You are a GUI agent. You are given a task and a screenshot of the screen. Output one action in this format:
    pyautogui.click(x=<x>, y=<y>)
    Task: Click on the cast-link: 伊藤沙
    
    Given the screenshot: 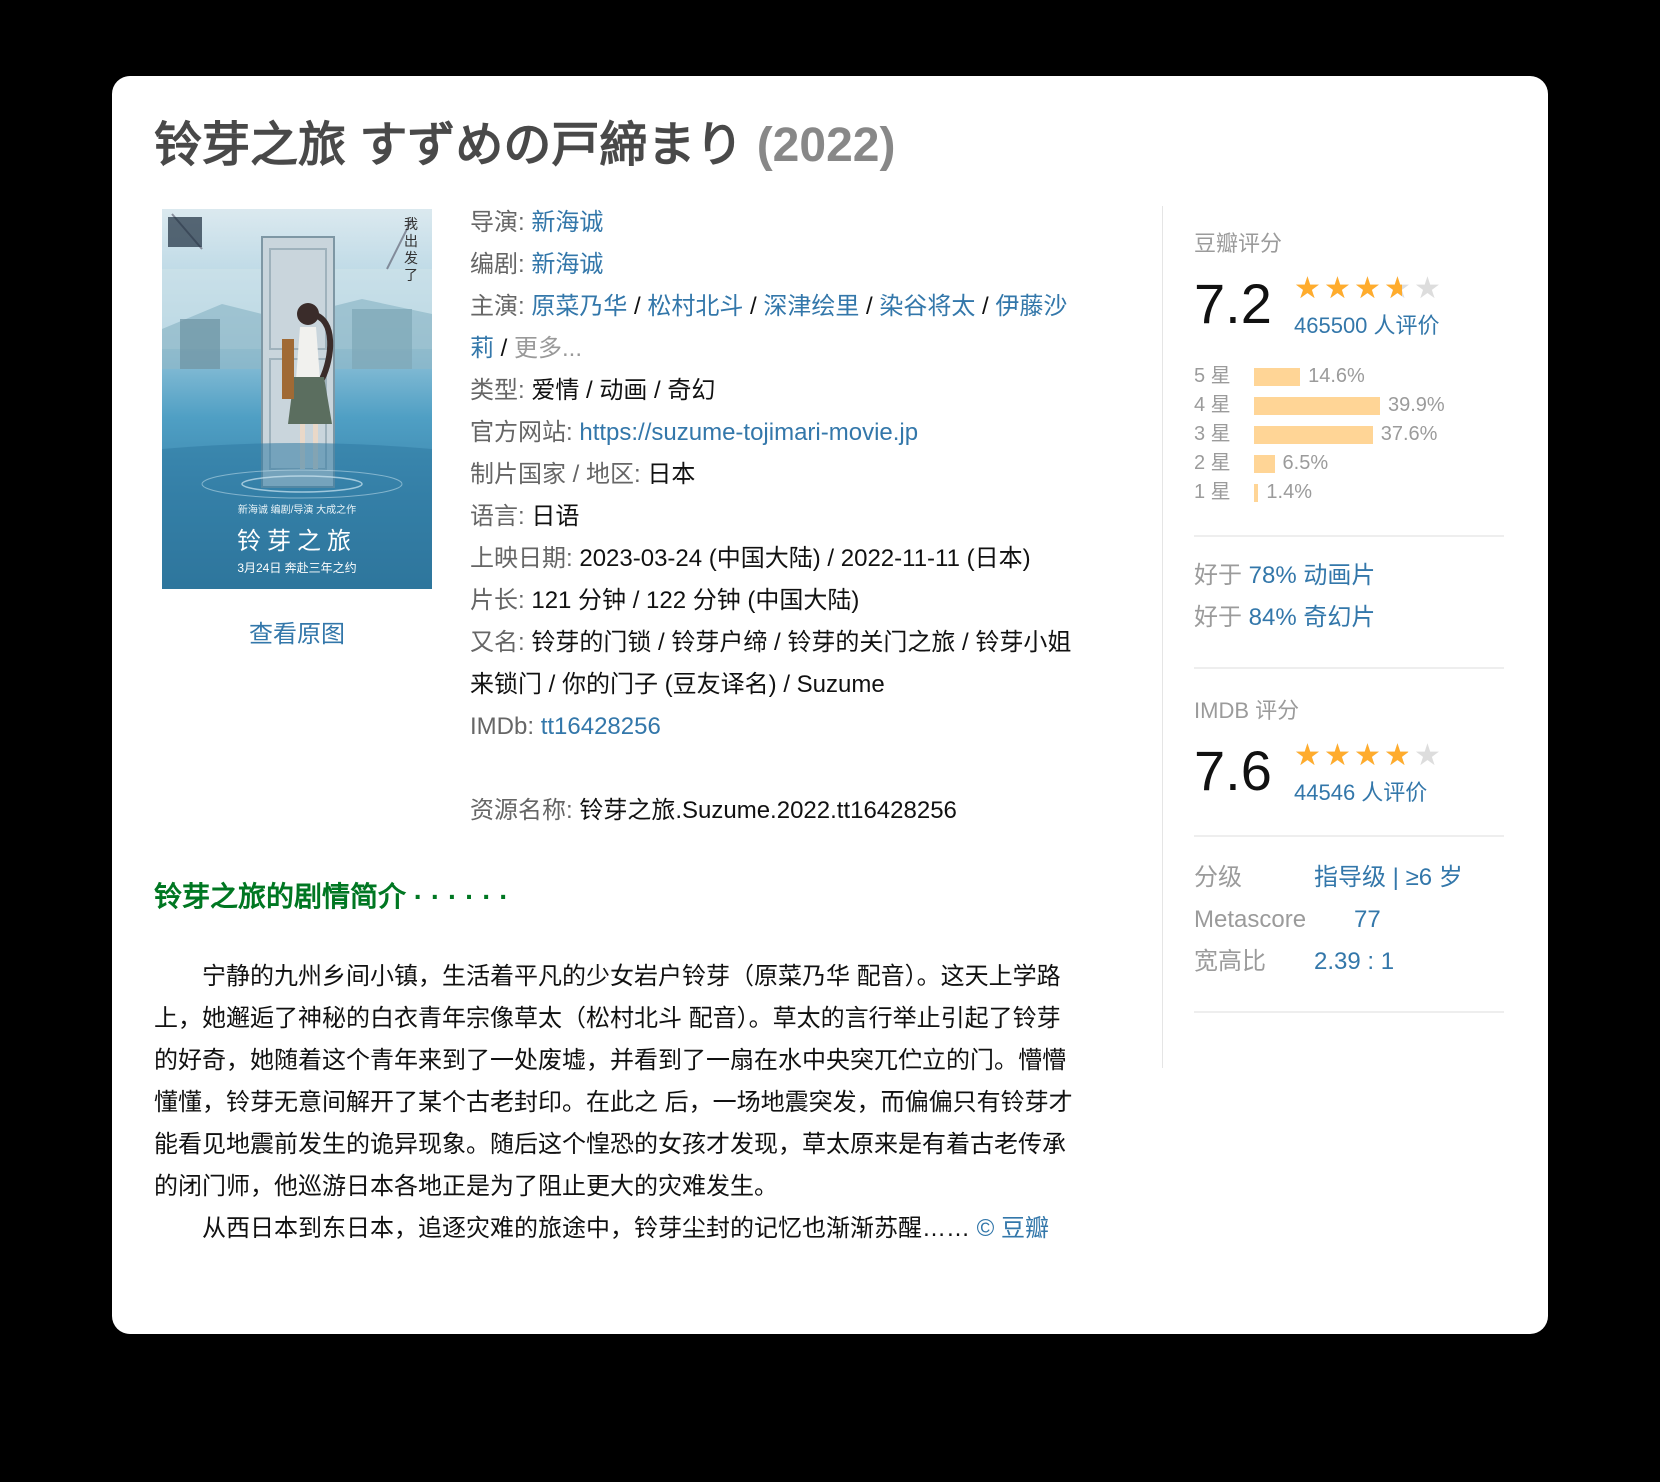 What is the action you would take?
    pyautogui.click(x=1031, y=306)
    